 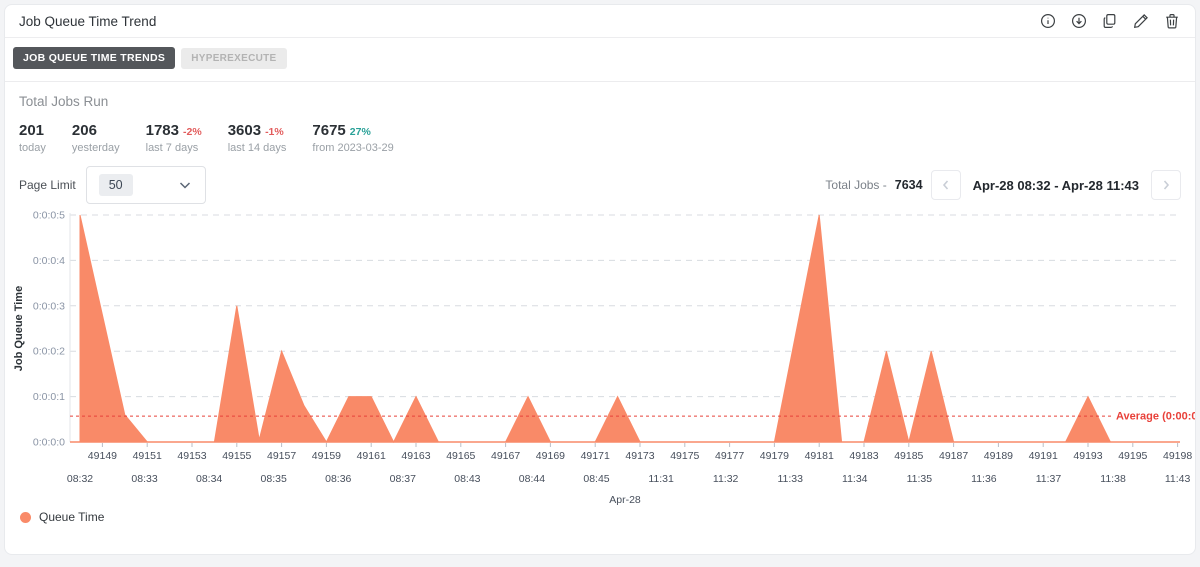 I want to click on svg-text: 49173, so click(x=639, y=456).